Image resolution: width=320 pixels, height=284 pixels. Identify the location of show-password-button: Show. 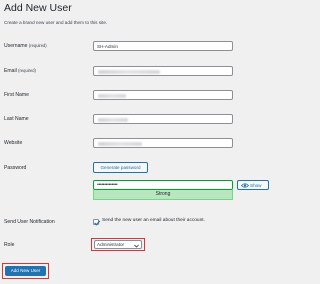
(253, 185).